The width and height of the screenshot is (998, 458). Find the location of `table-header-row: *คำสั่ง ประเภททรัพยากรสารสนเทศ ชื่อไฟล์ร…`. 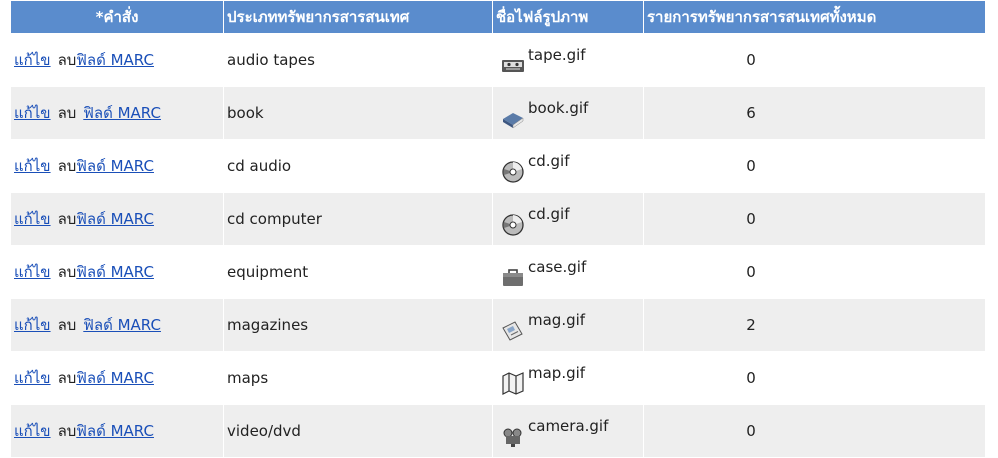

table-header-row: *คำสั่ง ประเภททรัพยากรสารสนเทศ ชื่อไฟล์ร… is located at coordinates (498, 17).